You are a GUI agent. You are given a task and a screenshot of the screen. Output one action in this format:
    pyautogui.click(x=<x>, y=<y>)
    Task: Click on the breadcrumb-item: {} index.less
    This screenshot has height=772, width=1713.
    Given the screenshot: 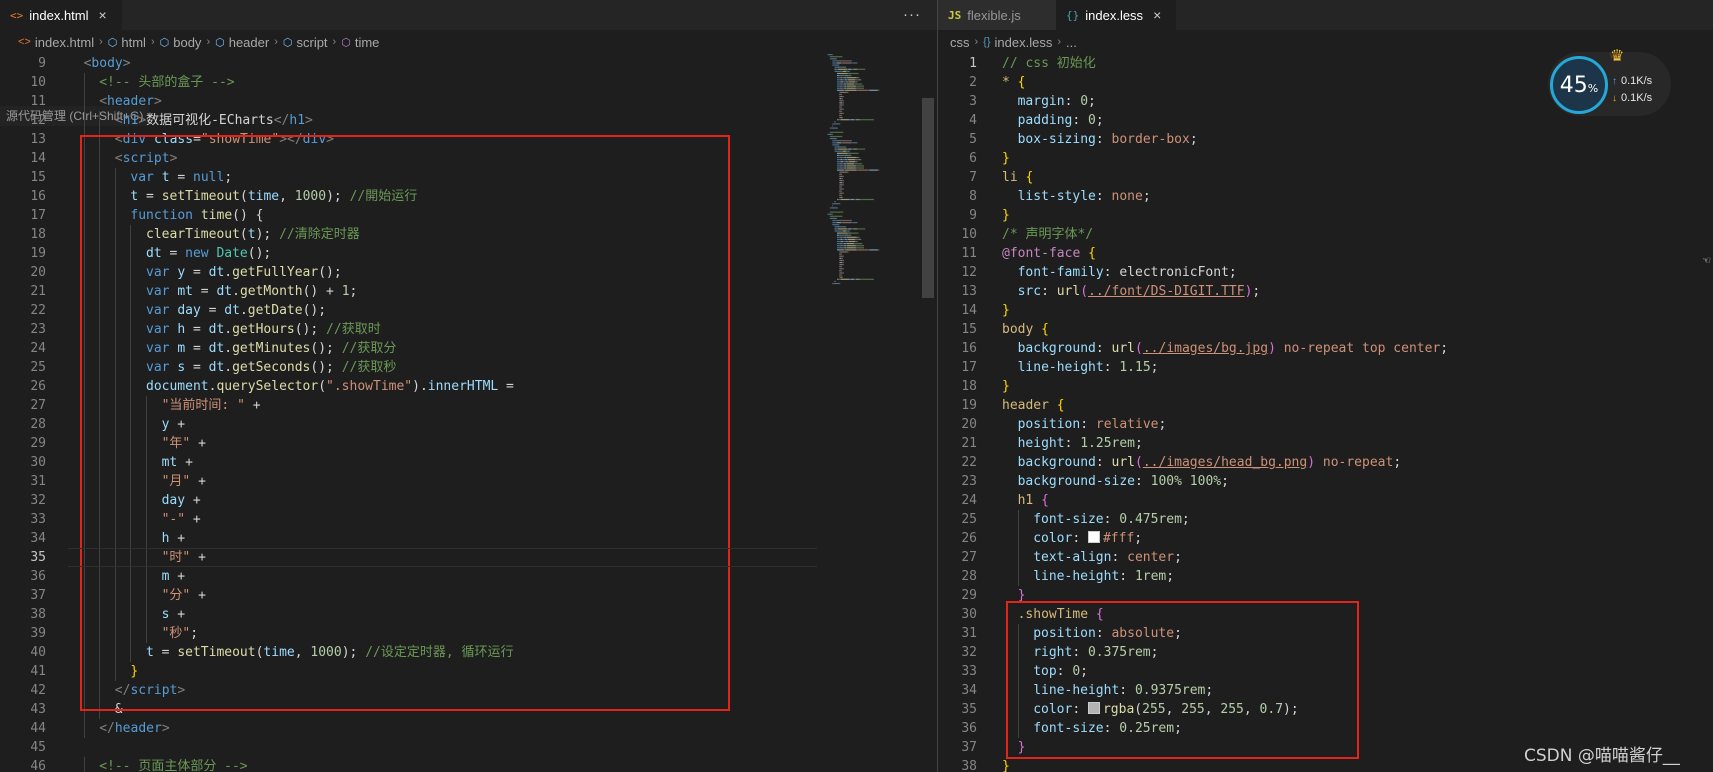 What is the action you would take?
    pyautogui.click(x=1017, y=42)
    